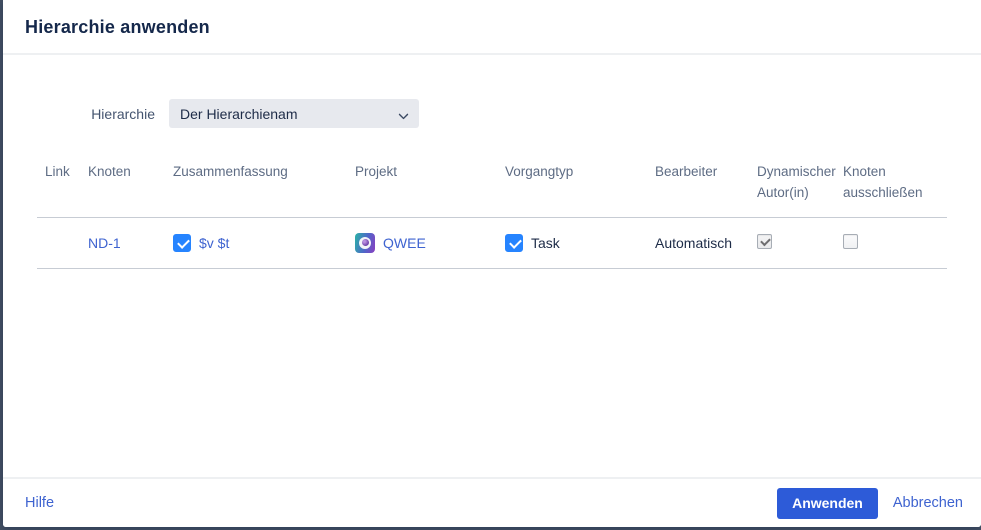  What do you see at coordinates (256, 243) in the screenshot?
I see `cell-zusammenfassung: $v $t` at bounding box center [256, 243].